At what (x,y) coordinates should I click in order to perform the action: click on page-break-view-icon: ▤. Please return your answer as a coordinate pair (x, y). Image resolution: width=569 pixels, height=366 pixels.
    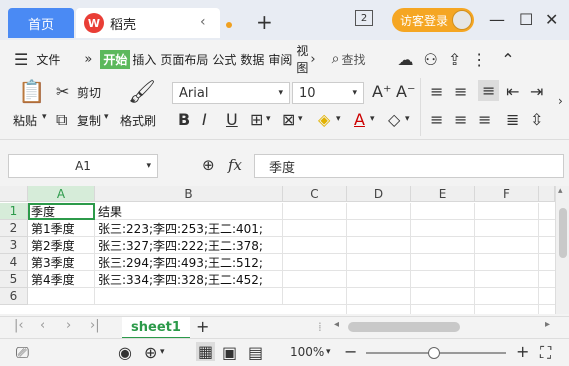
    Looking at the image, I should click on (255, 352).